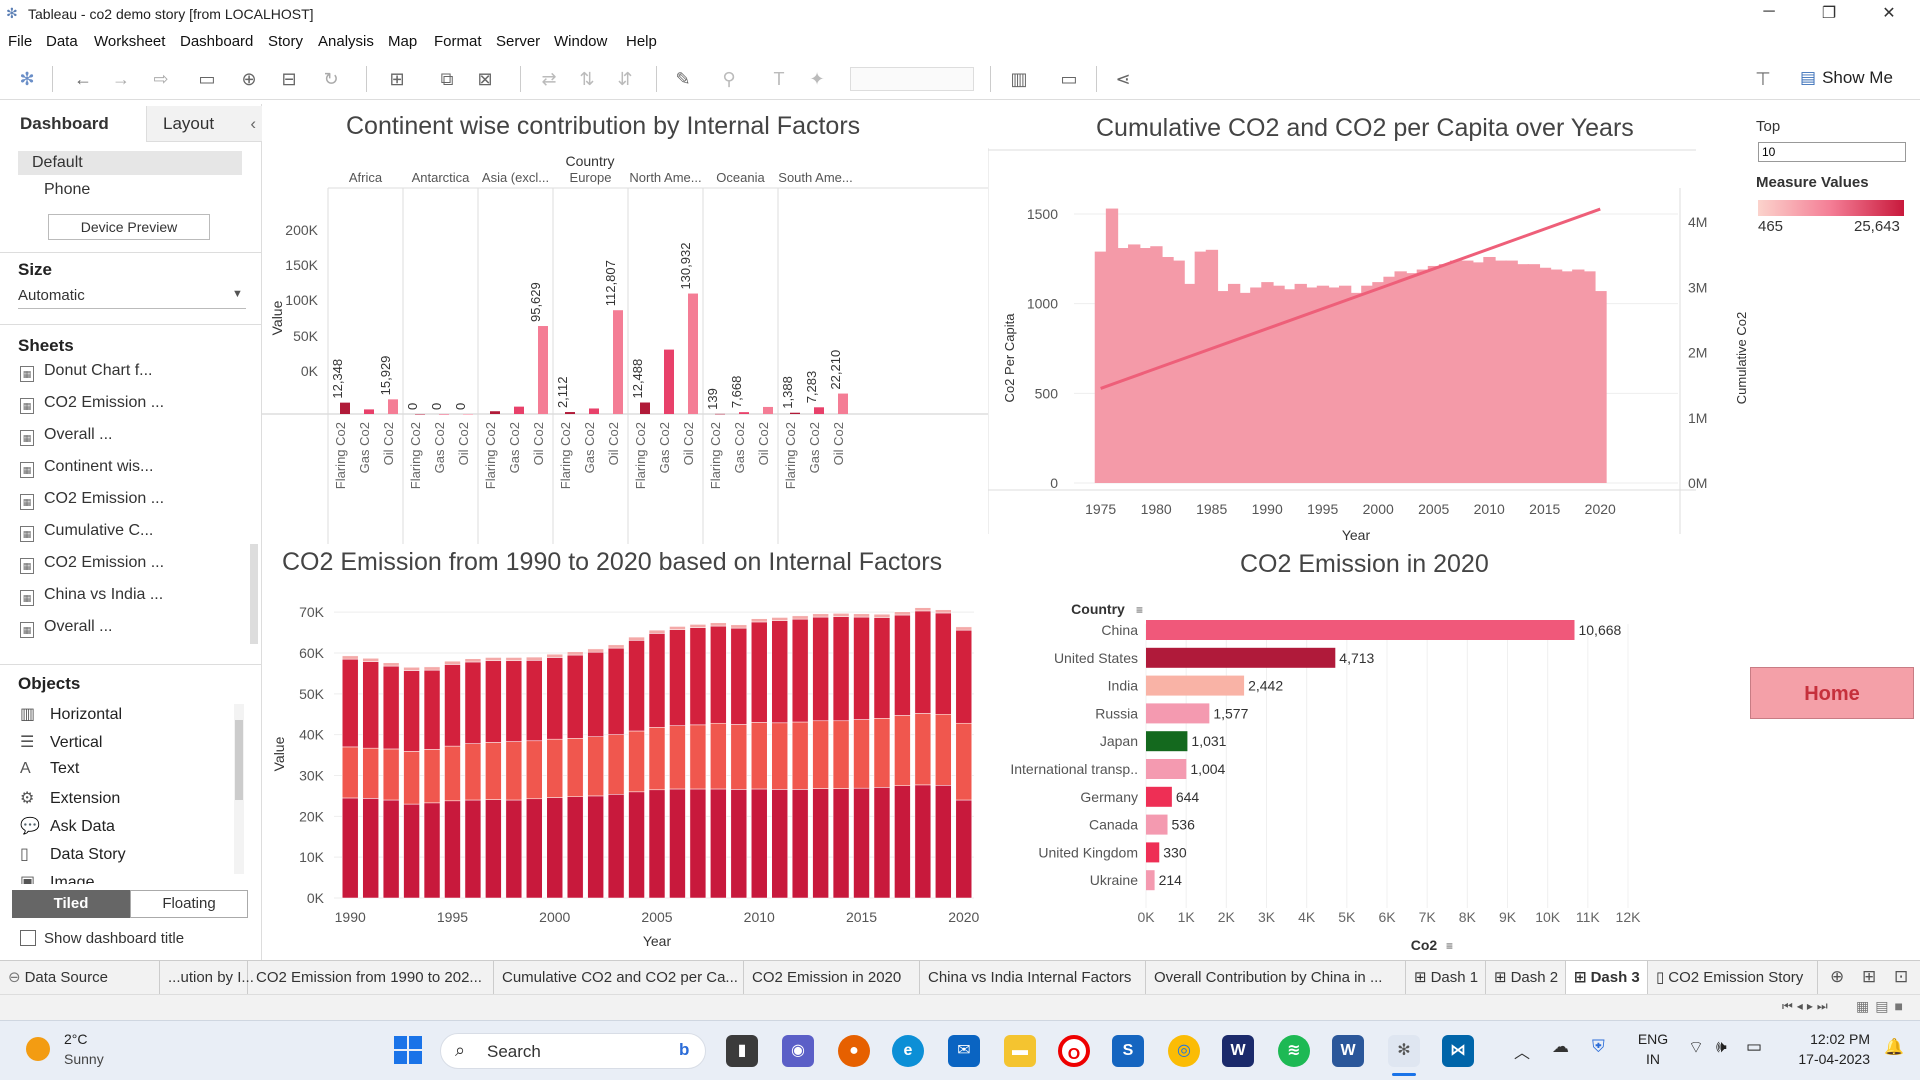 The height and width of the screenshot is (1080, 1920). What do you see at coordinates (1653, 1059) in the screenshot?
I see `language-region: IN` at bounding box center [1653, 1059].